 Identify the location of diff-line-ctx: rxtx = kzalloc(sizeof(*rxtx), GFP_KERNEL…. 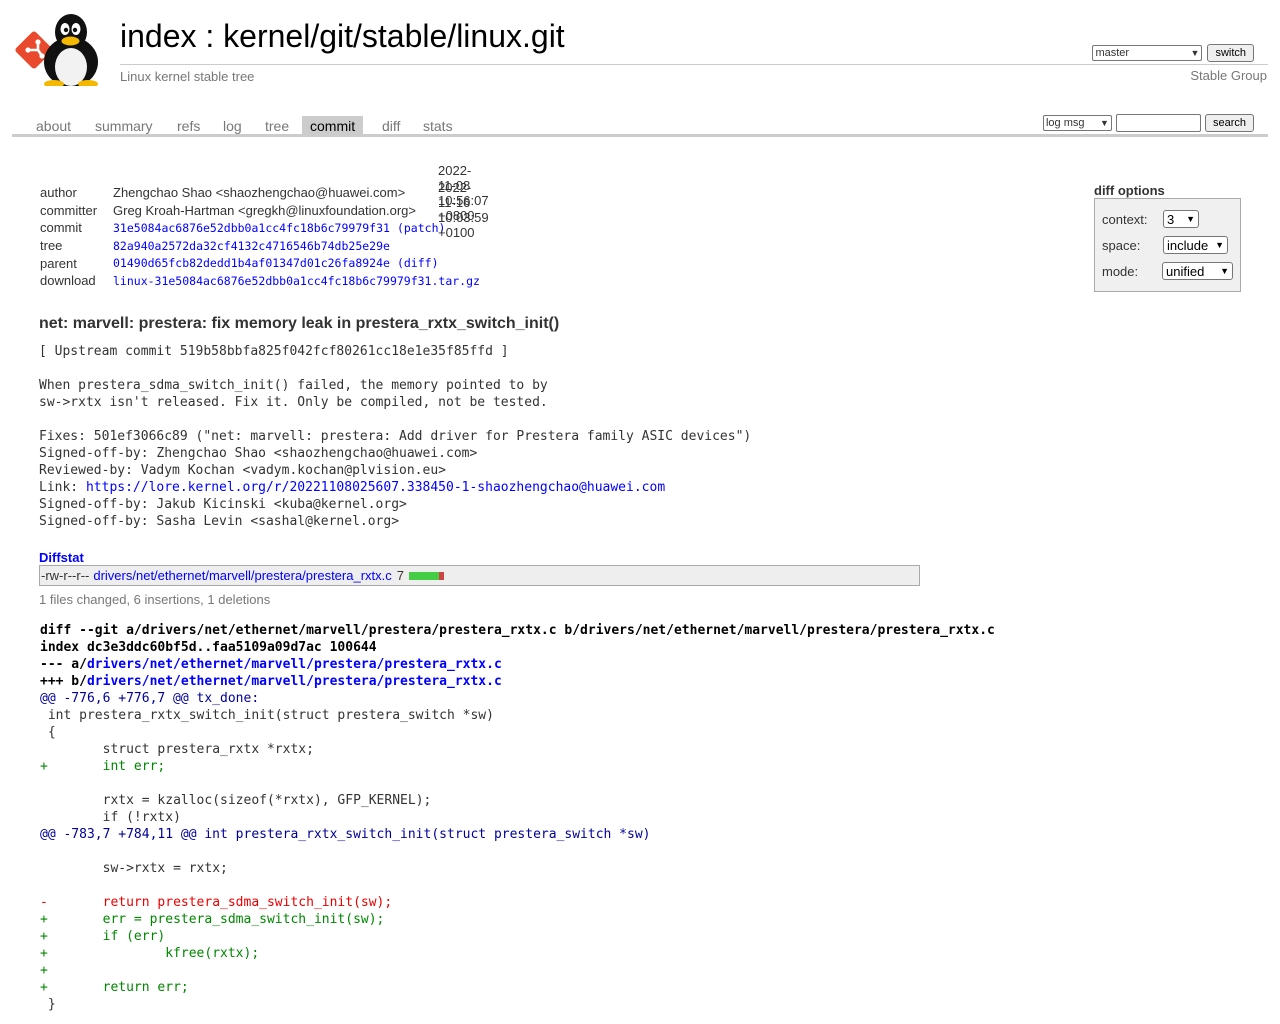
(236, 800).